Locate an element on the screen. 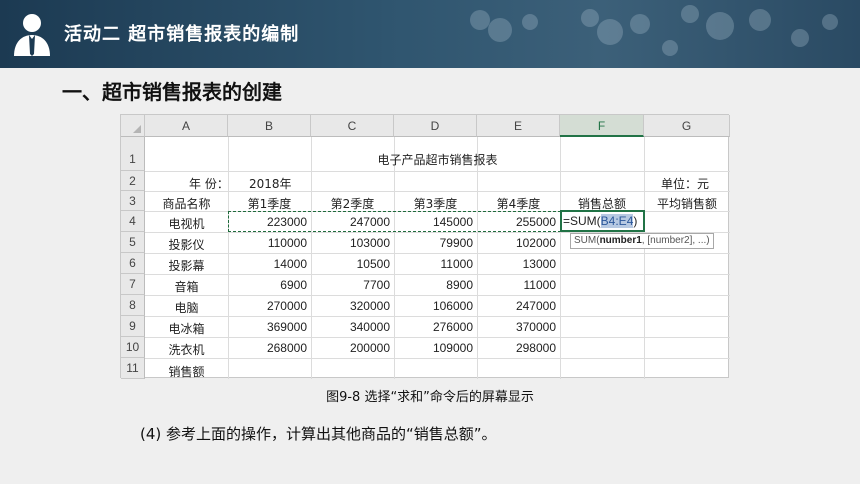  product-name-cell: 音箱 is located at coordinates (186, 286).